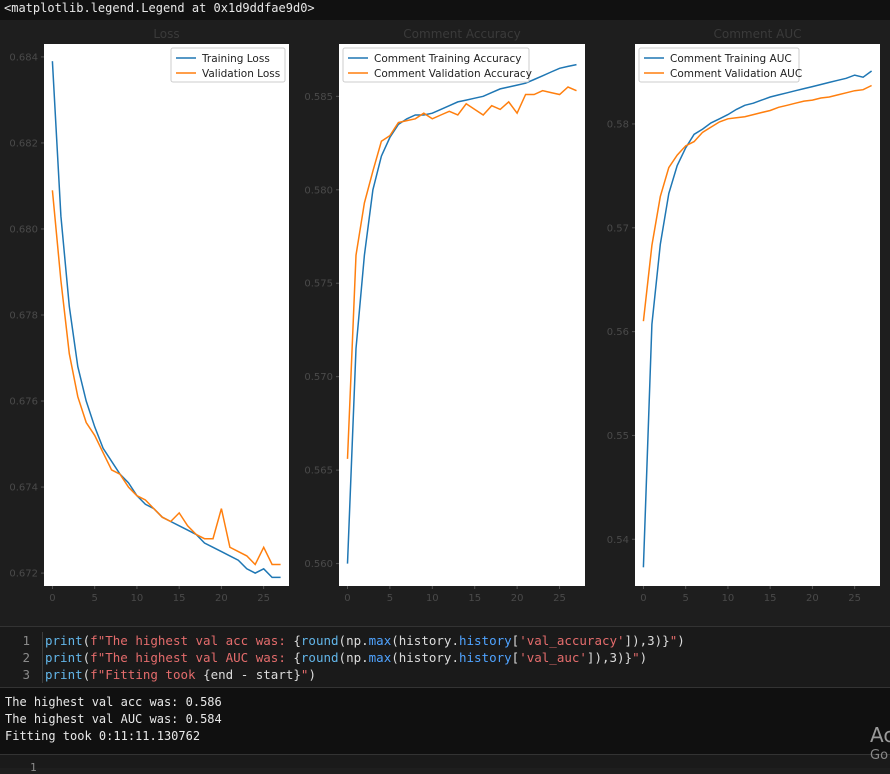  Describe the element at coordinates (318, 564) in the screenshot. I see `y-tick-label: 0.560` at that location.